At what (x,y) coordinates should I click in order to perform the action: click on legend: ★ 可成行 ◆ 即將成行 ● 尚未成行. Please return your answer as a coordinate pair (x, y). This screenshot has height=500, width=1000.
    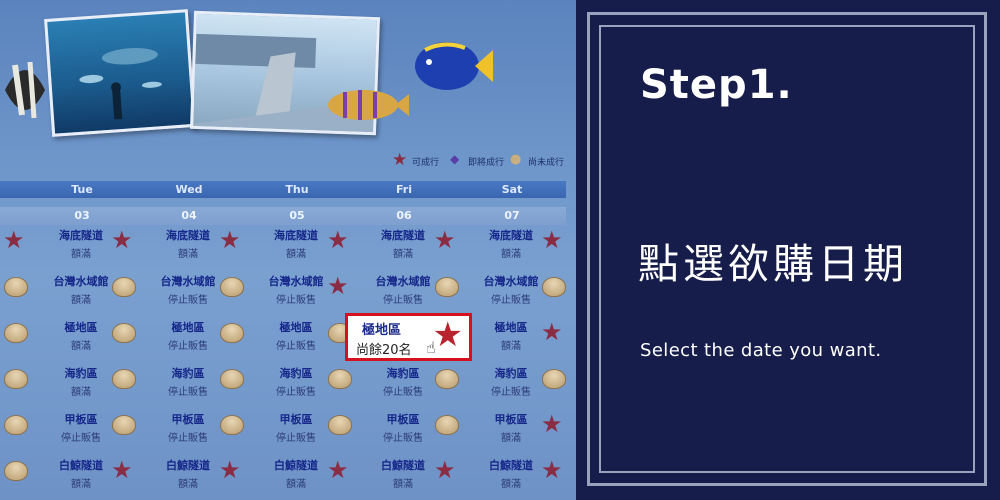
    Looking at the image, I should click on (482, 160).